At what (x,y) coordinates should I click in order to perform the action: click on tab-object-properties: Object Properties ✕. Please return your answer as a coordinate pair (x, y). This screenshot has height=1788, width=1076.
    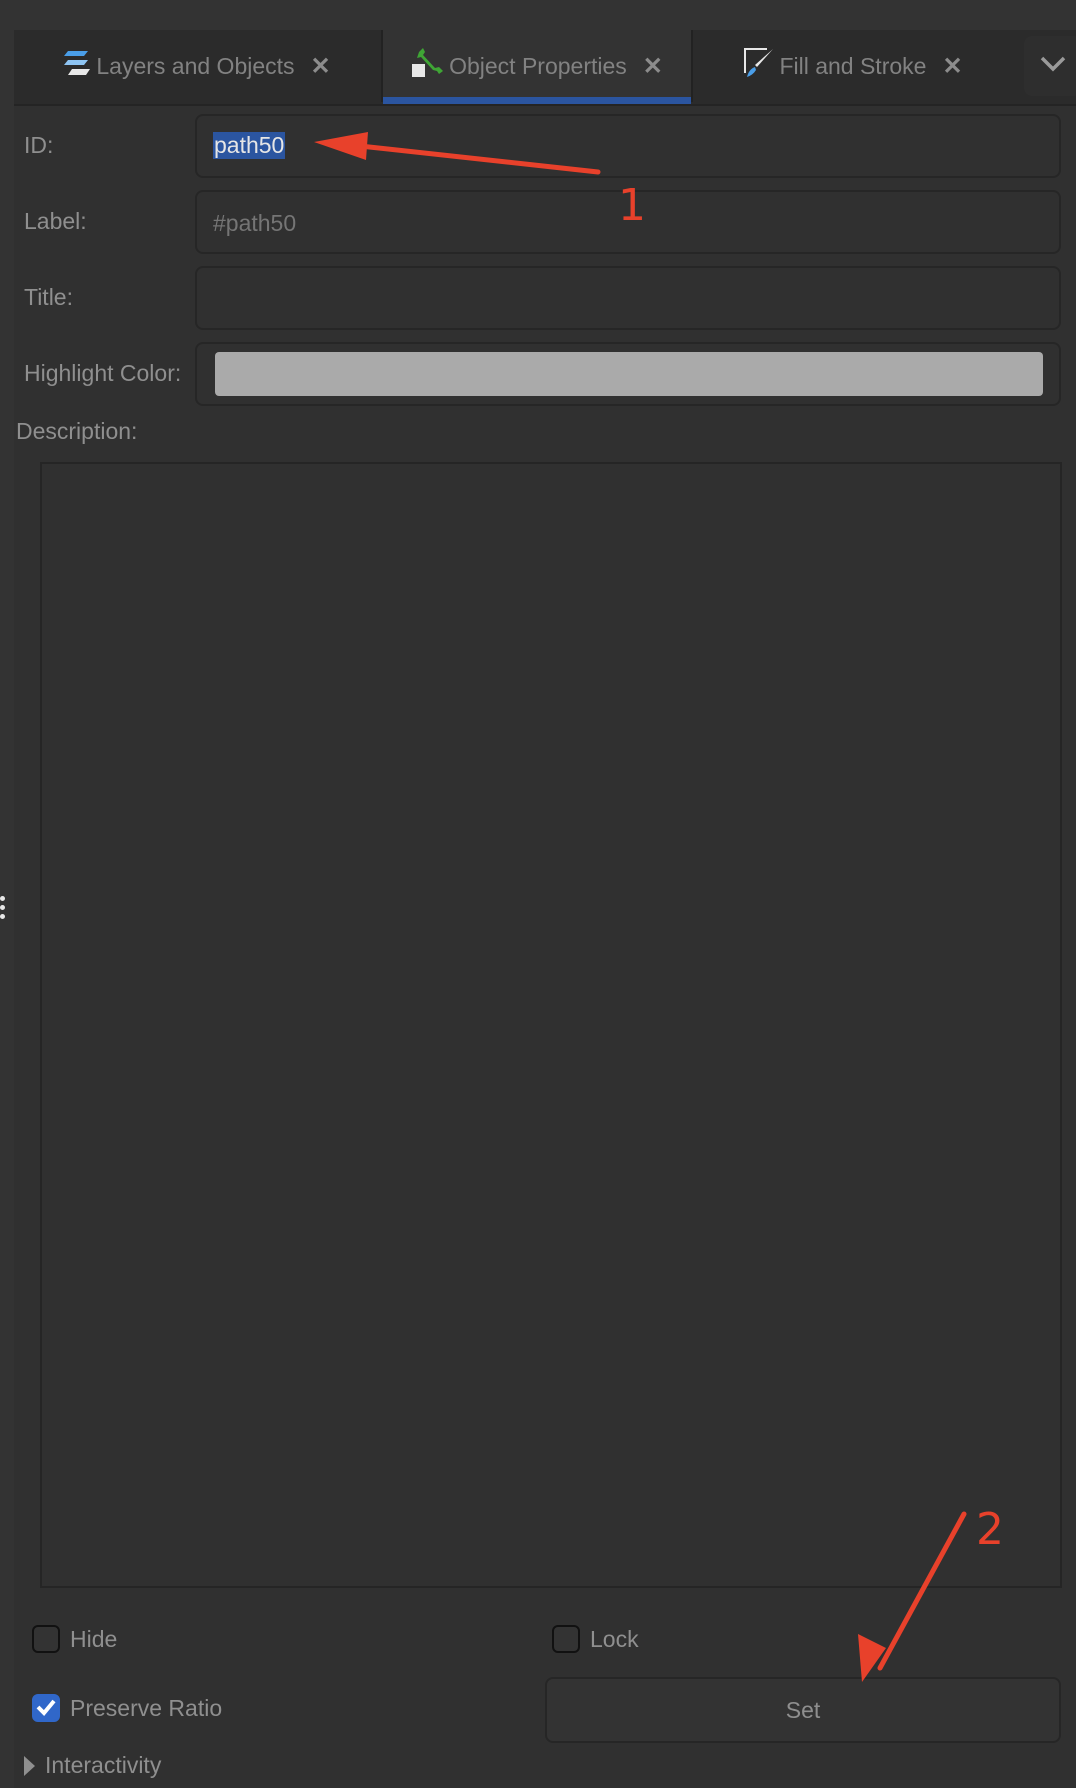
    Looking at the image, I should click on (537, 67).